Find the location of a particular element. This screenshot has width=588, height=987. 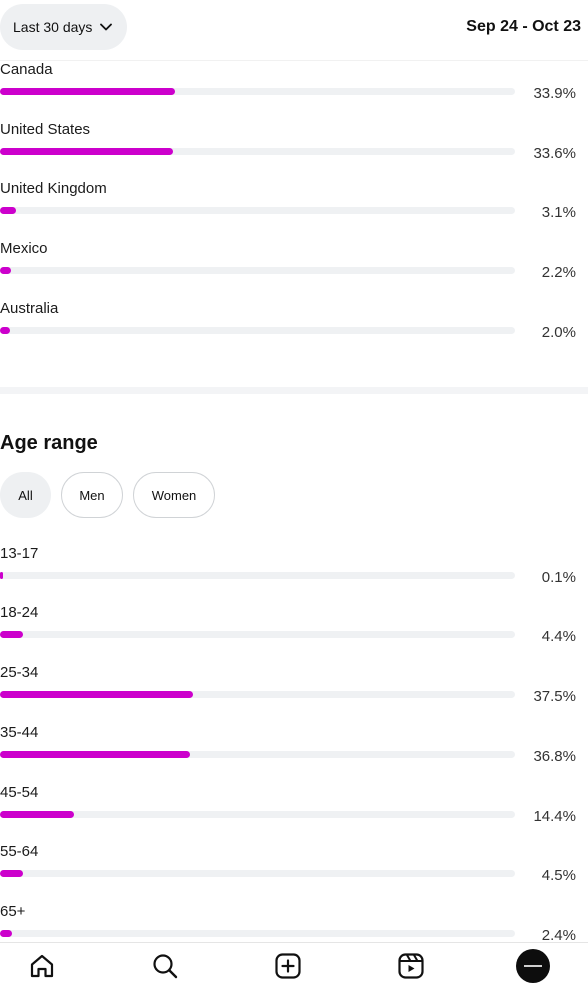

age-row: 35-44 36.8% is located at coordinates (294, 754).